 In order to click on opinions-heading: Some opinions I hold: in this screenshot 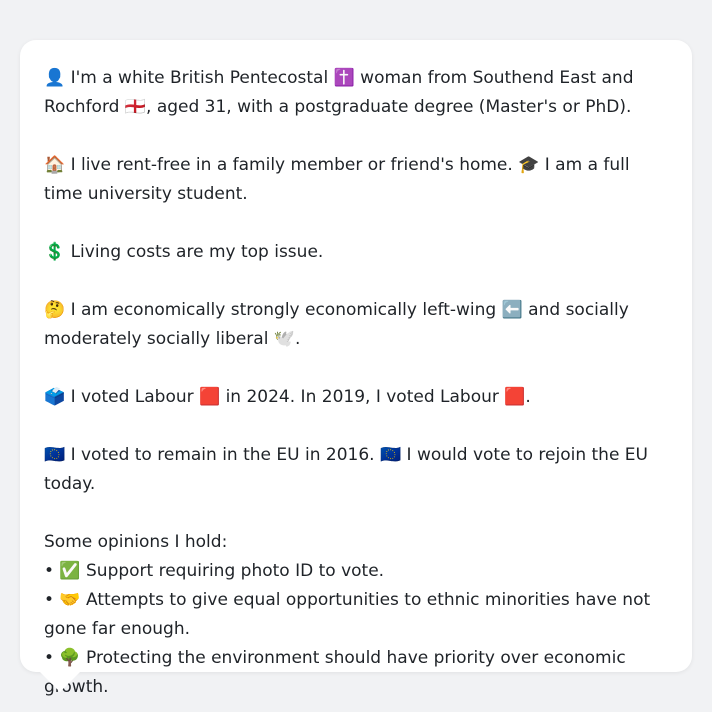, I will do `click(136, 542)`.